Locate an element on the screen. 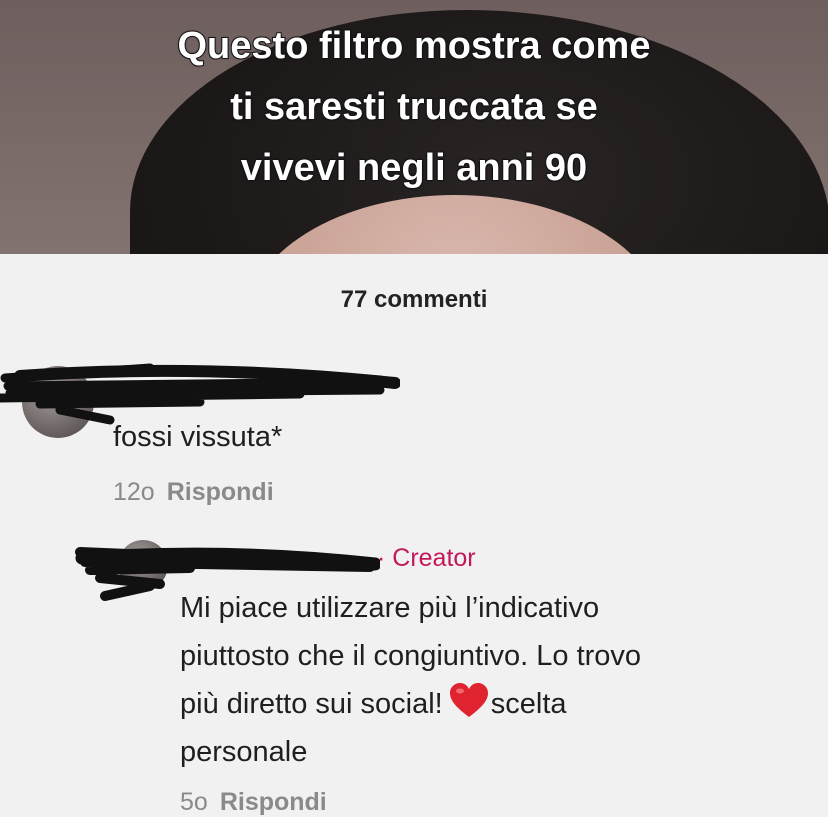 Image resolution: width=828 pixels, height=817 pixels. caption-line: ti saresti truccata se is located at coordinates (414, 107).